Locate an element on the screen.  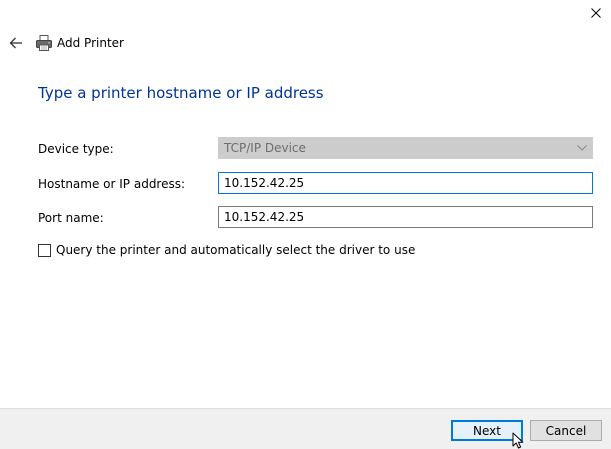
device-type-label: Device type: is located at coordinates (76, 149).